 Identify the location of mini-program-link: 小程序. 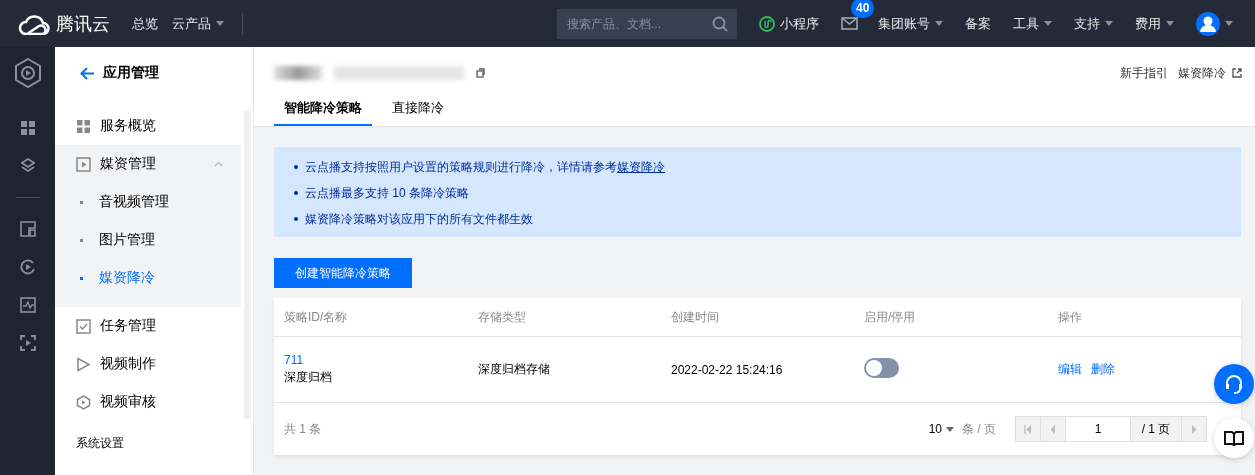
(789, 23).